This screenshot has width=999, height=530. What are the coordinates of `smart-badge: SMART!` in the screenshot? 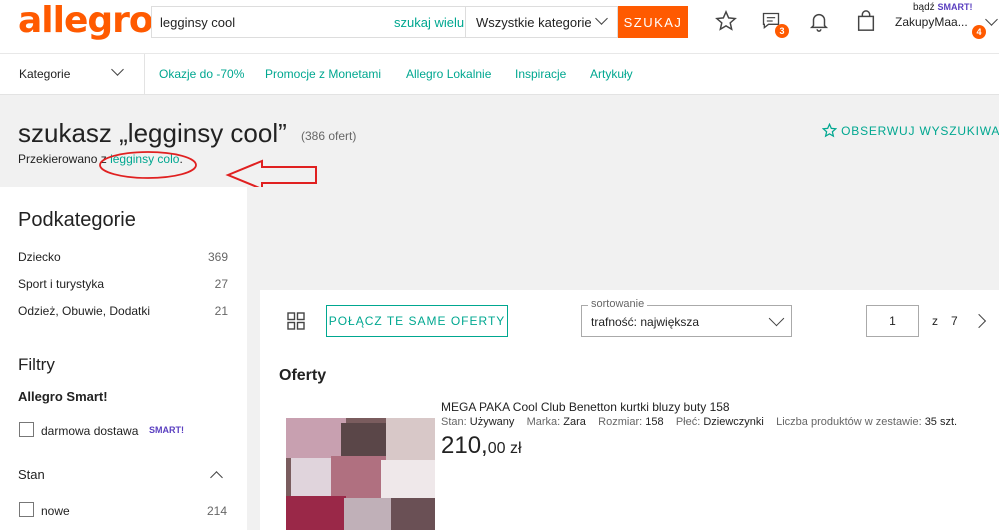 It's located at (166, 430).